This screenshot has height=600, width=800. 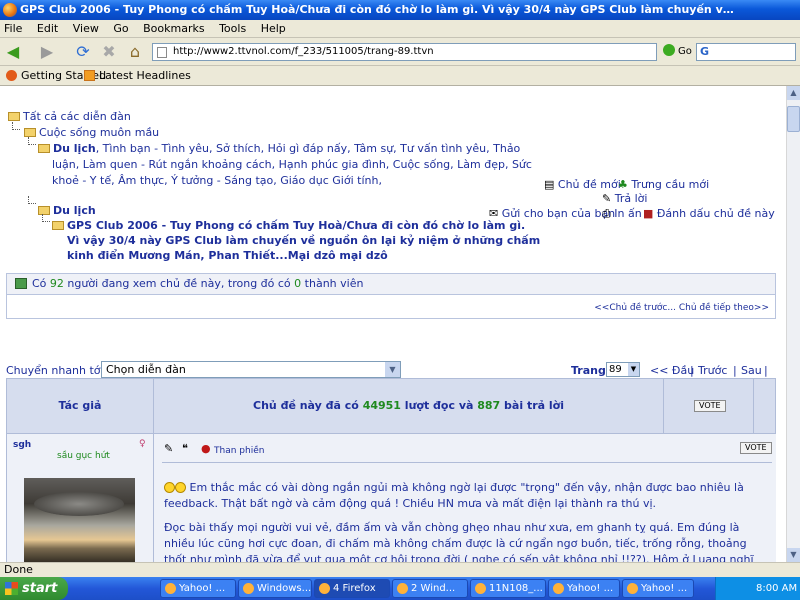 I want to click on topic-navigation: <<Chủ đề trước... Chủ đề tiếp theo>>, so click(x=391, y=307).